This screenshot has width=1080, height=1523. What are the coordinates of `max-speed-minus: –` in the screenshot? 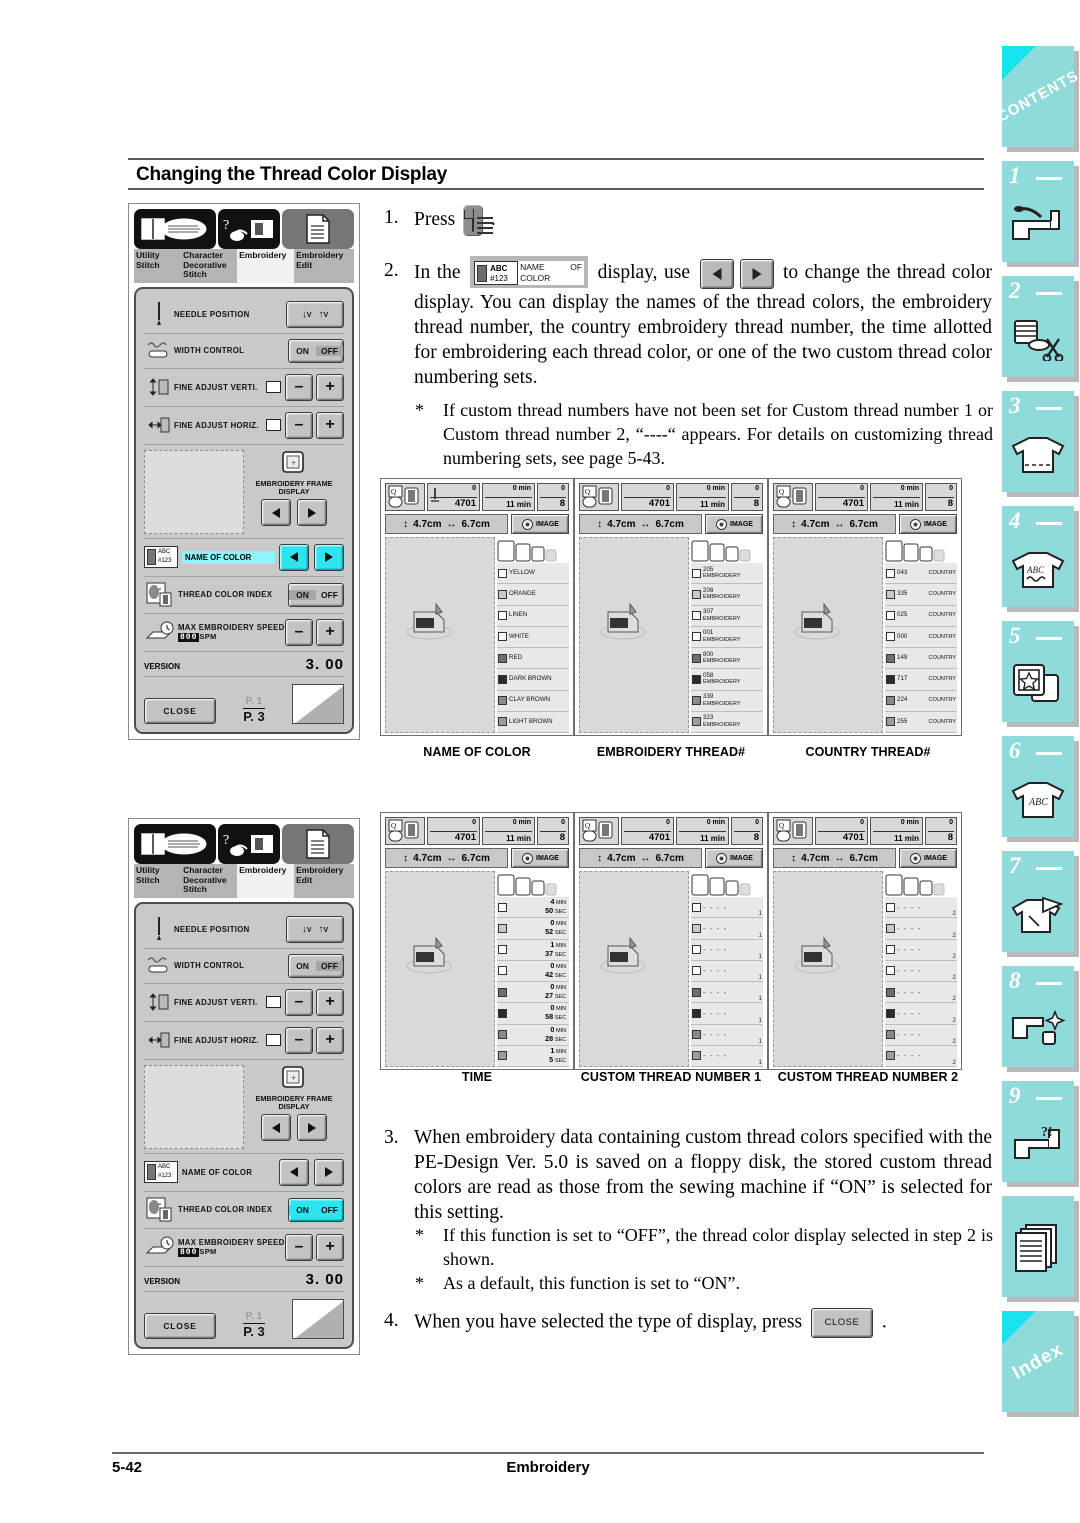 It's located at (299, 1247).